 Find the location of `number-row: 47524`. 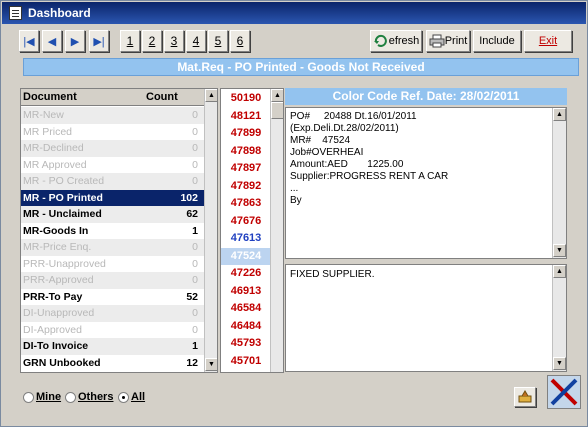

number-row: 47524 is located at coordinates (246, 256).